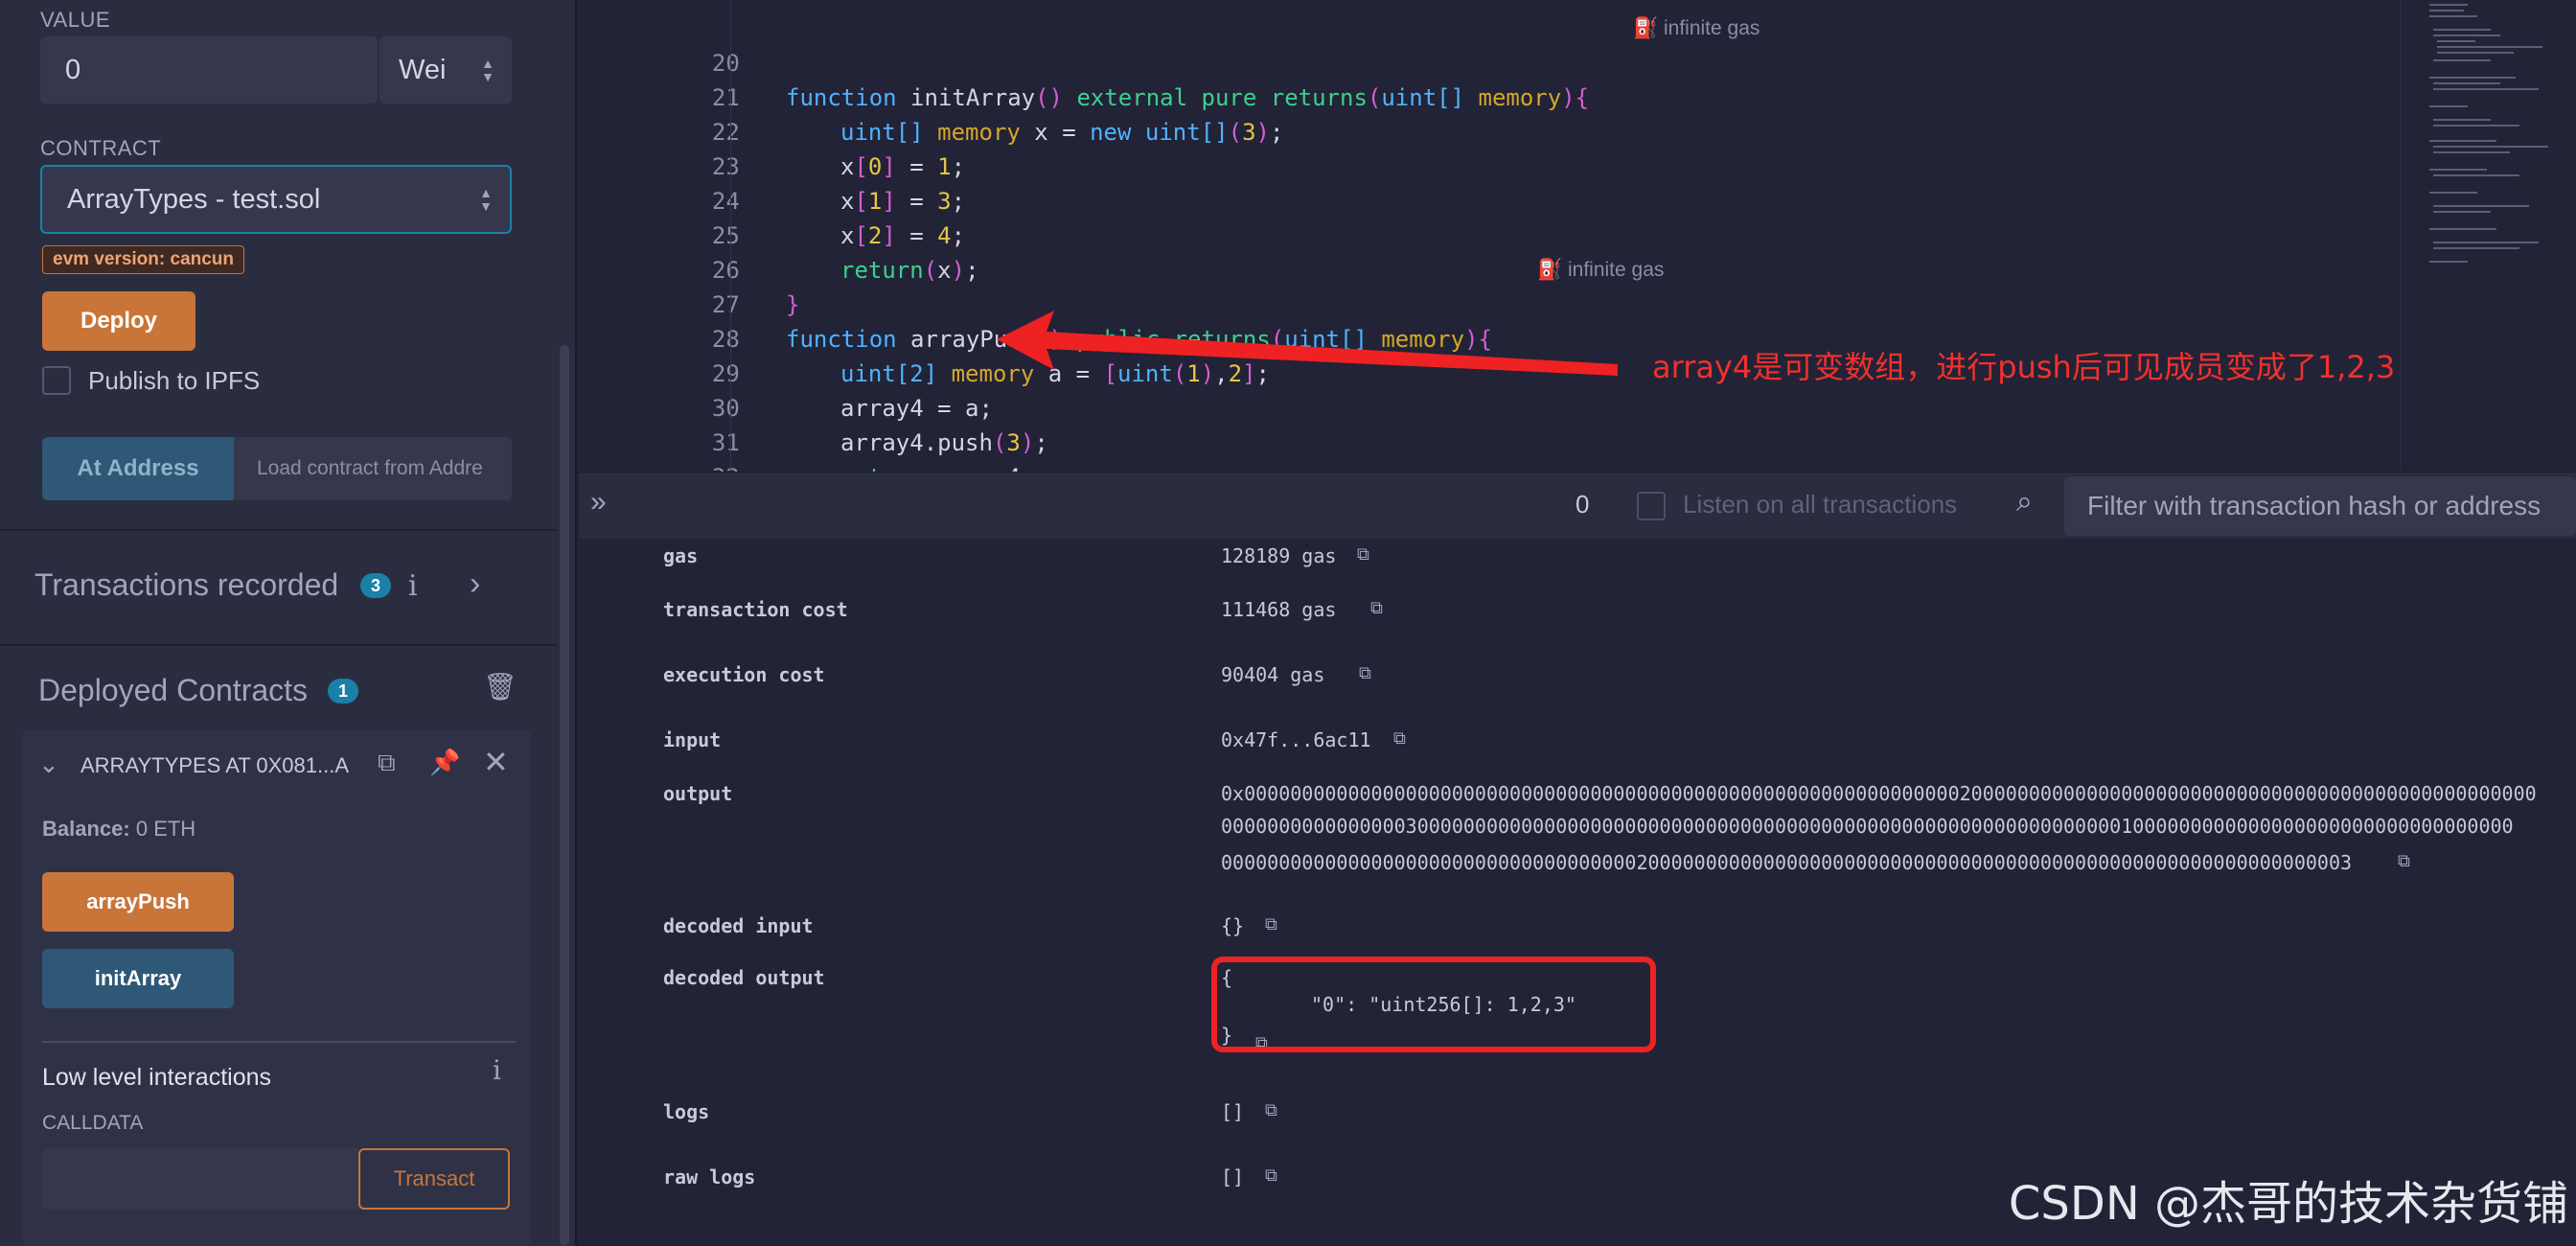 The width and height of the screenshot is (2576, 1246). Describe the element at coordinates (500, 687) in the screenshot. I see `trash-icon: 🗑` at that location.